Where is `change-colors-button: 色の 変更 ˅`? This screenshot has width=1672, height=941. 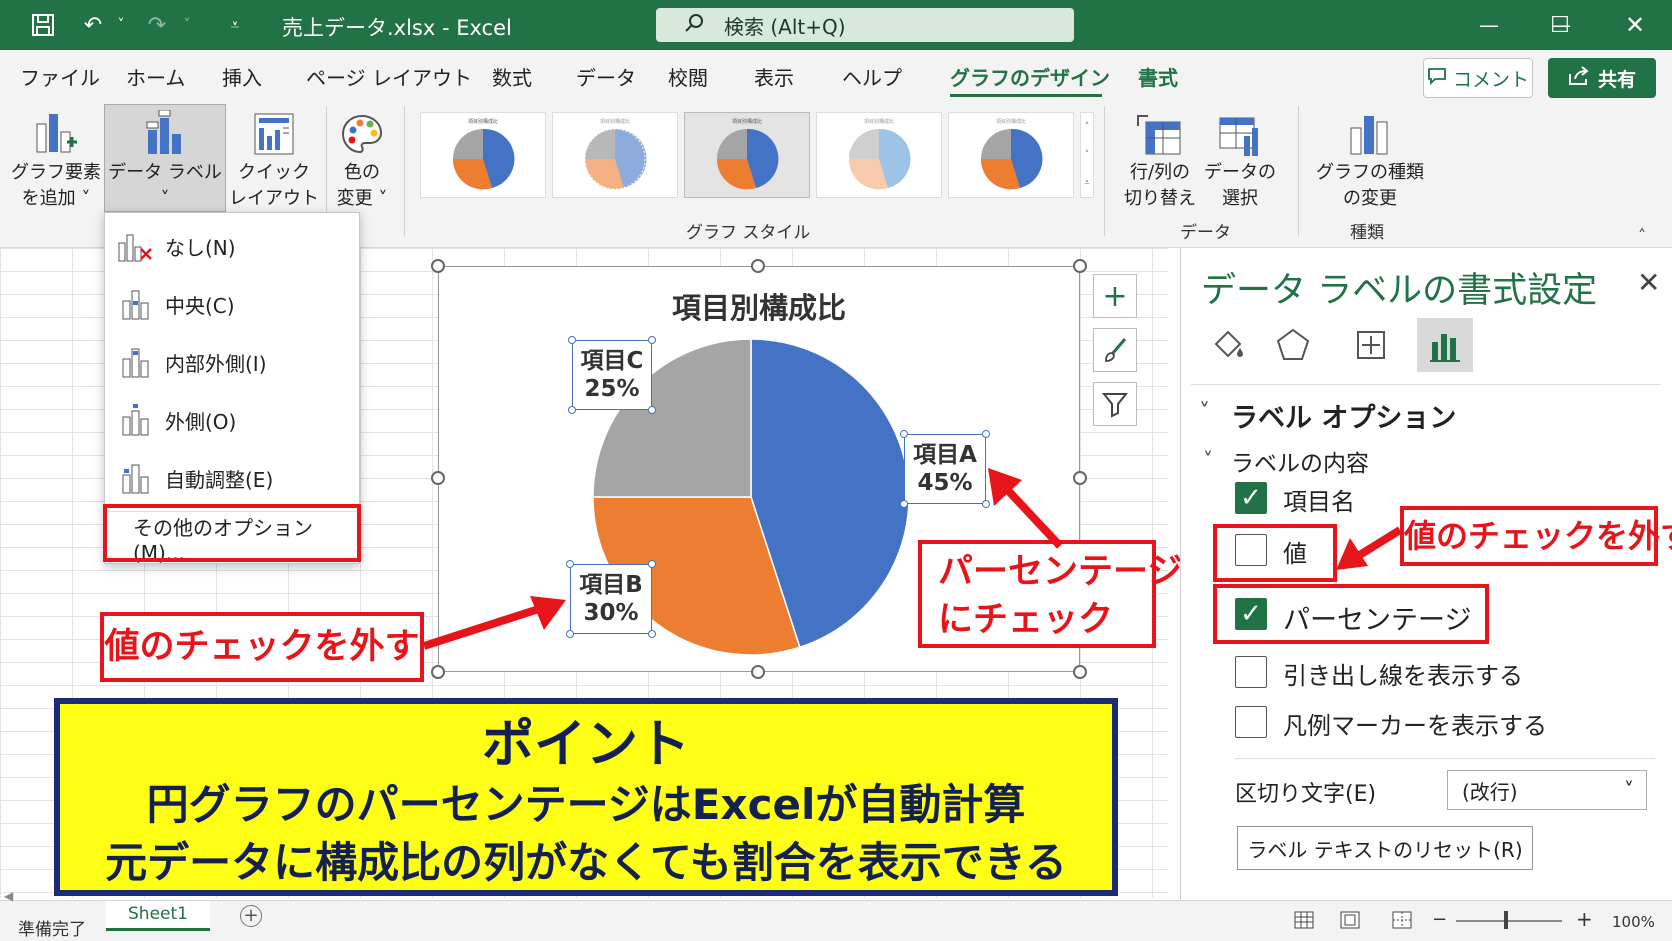 change-colors-button: 色の 変更 ˅ is located at coordinates (362, 158).